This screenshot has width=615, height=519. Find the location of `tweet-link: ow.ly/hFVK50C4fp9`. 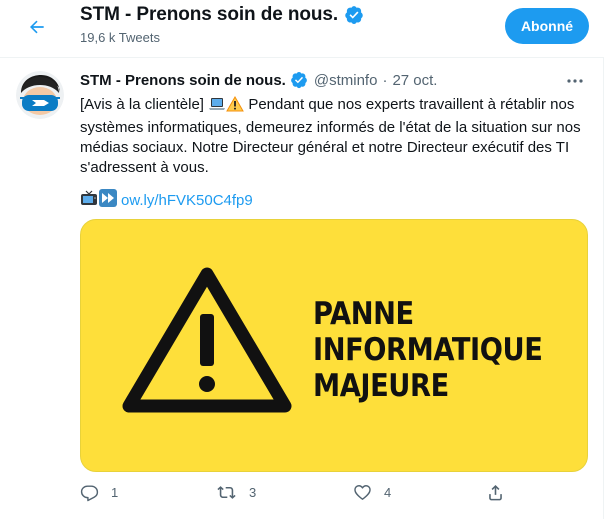

tweet-link: ow.ly/hFVK50C4fp9 is located at coordinates (187, 200).